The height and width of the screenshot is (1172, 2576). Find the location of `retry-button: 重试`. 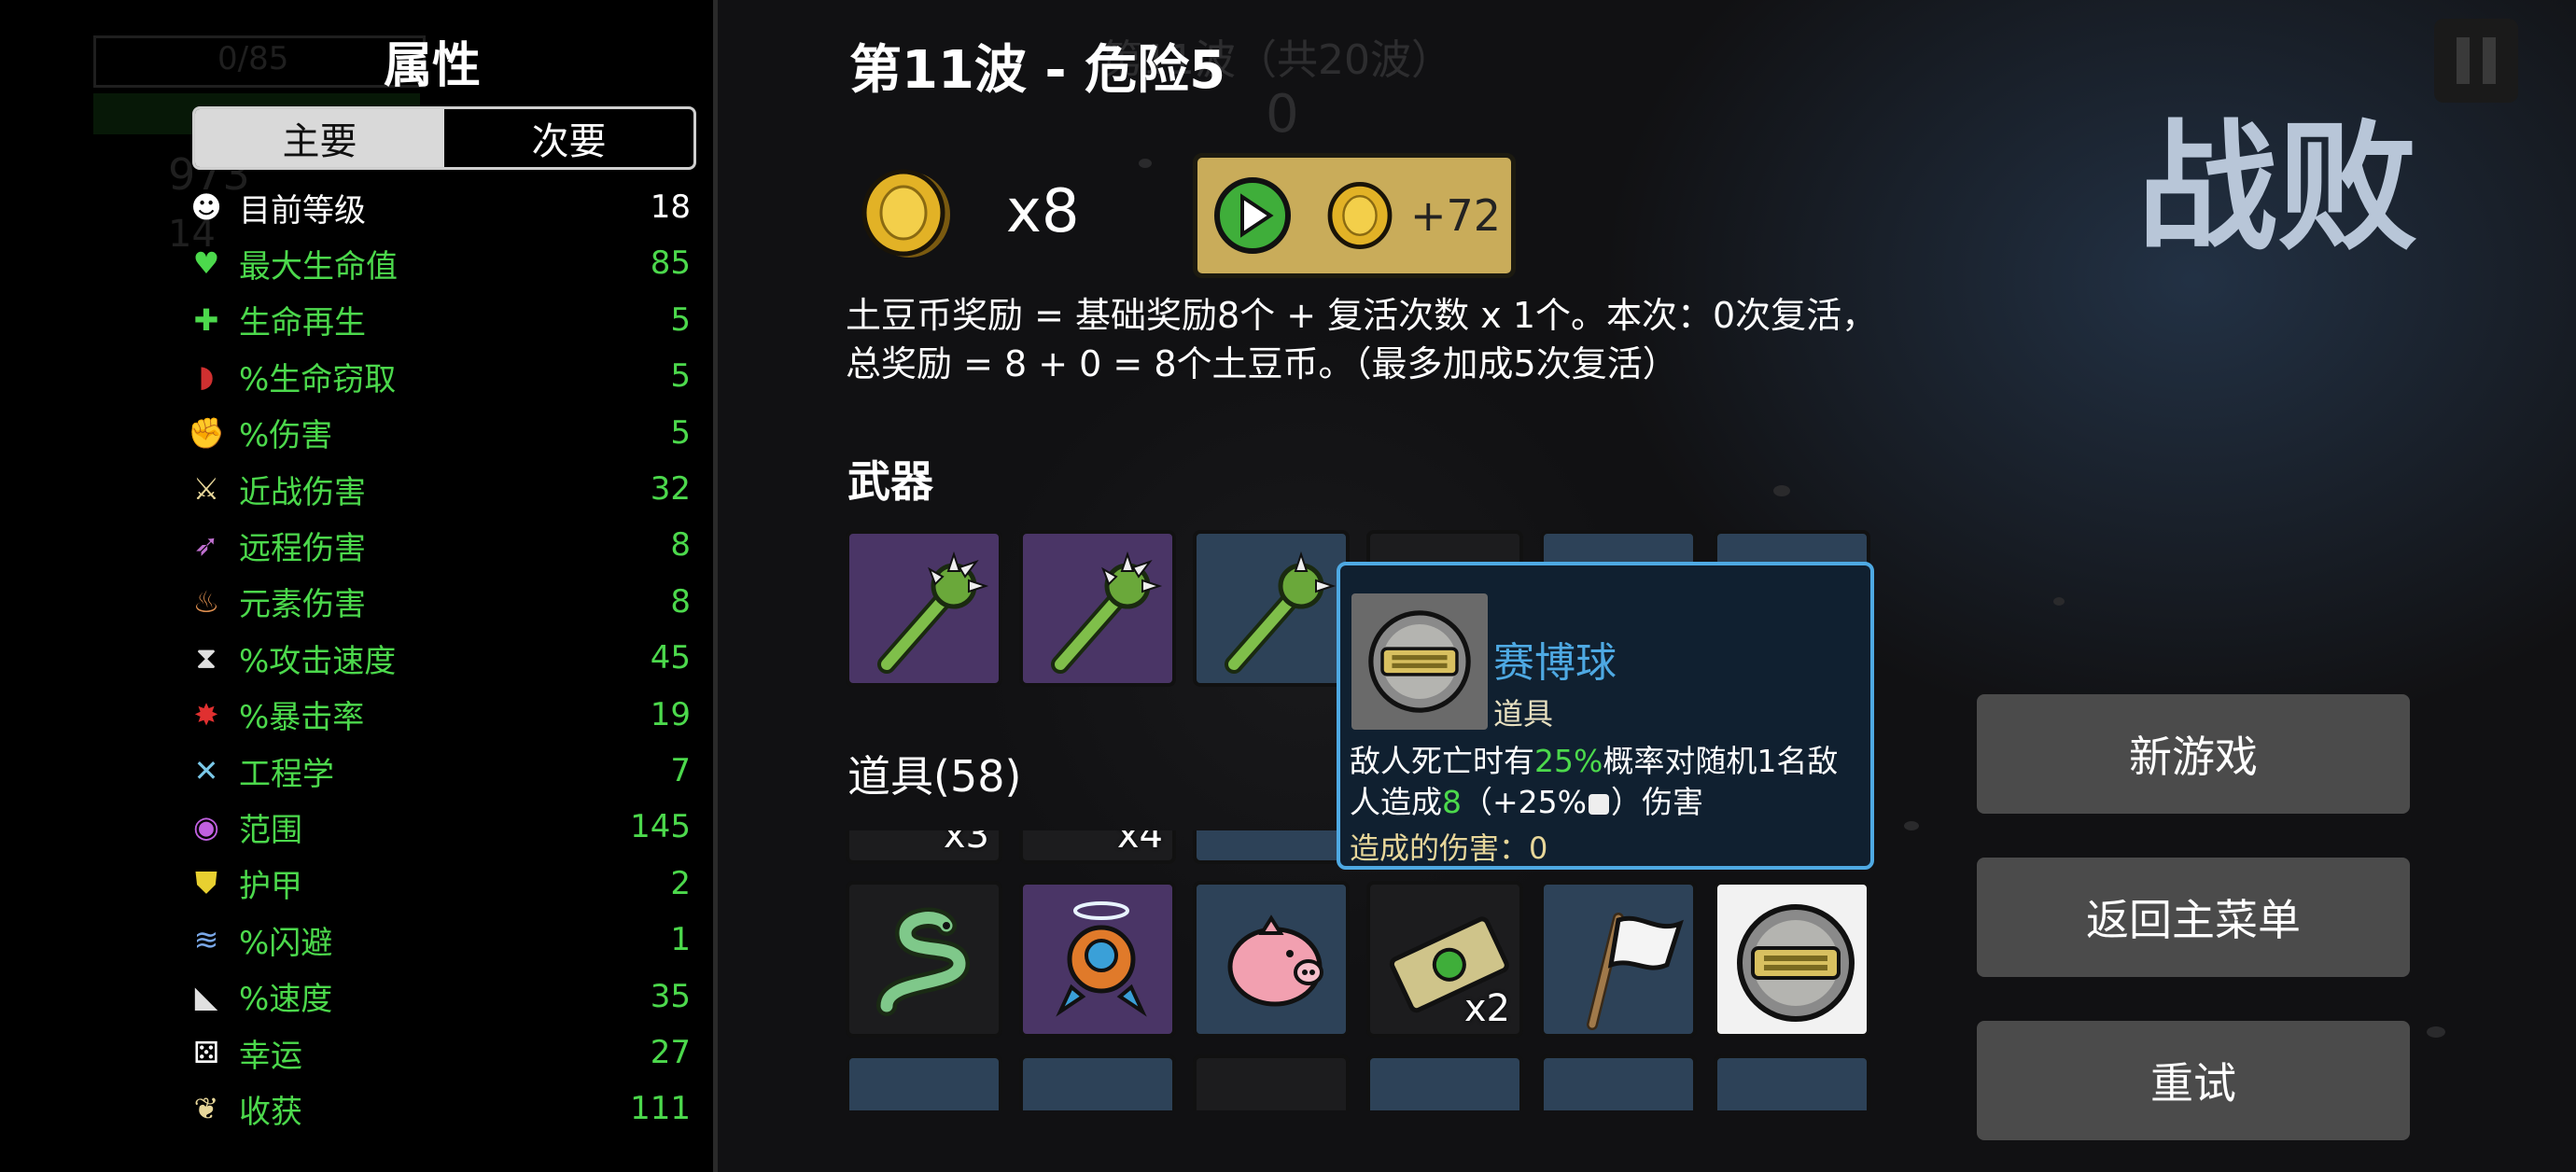

retry-button: 重试 is located at coordinates (2193, 1080).